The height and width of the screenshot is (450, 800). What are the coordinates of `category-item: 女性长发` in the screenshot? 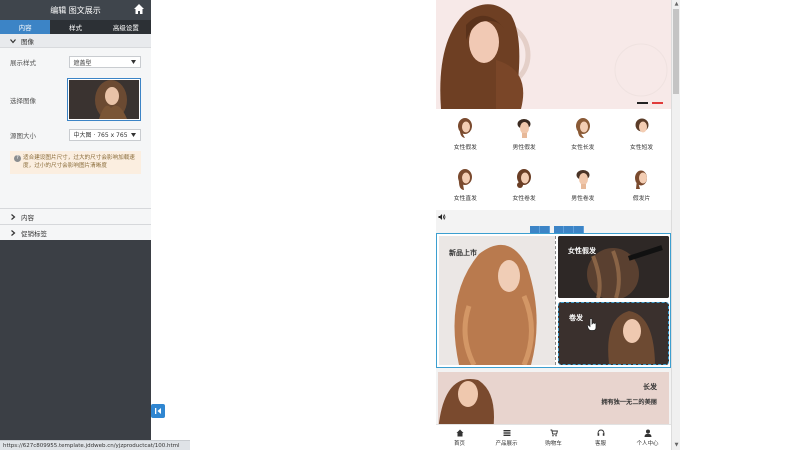 It's located at (583, 134).